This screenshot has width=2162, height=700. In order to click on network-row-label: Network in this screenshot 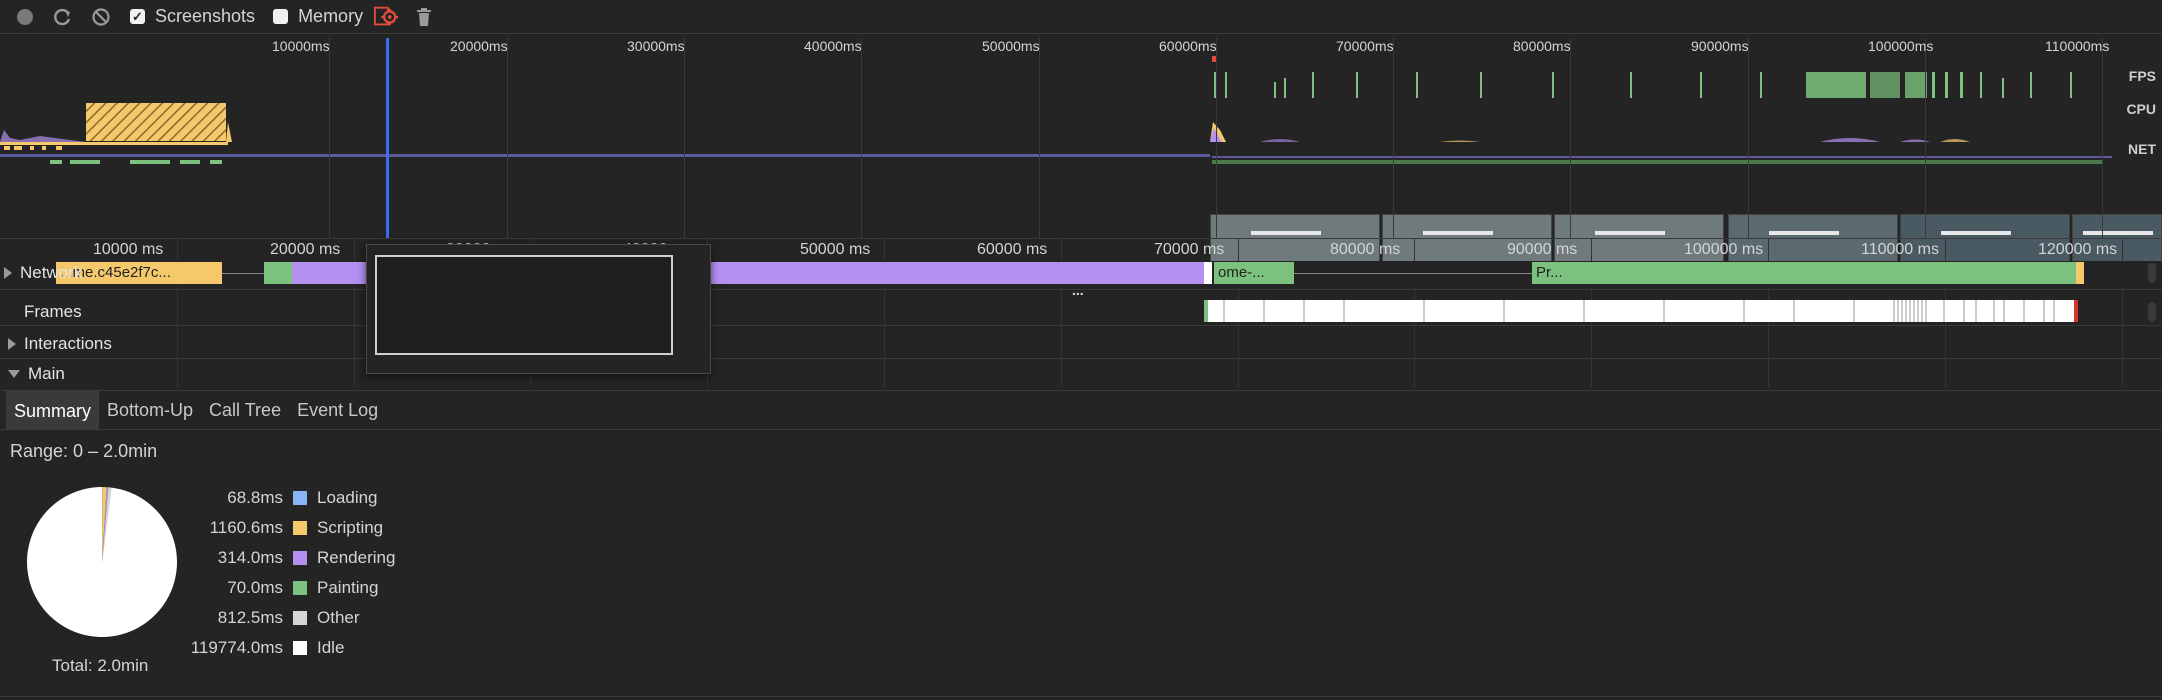, I will do `click(43, 273)`.